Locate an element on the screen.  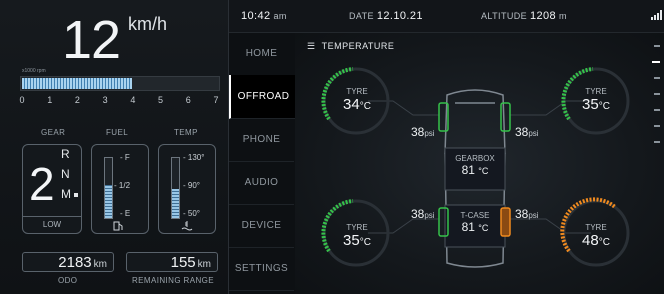
fuel-gauge-bar is located at coordinates (108, 188).